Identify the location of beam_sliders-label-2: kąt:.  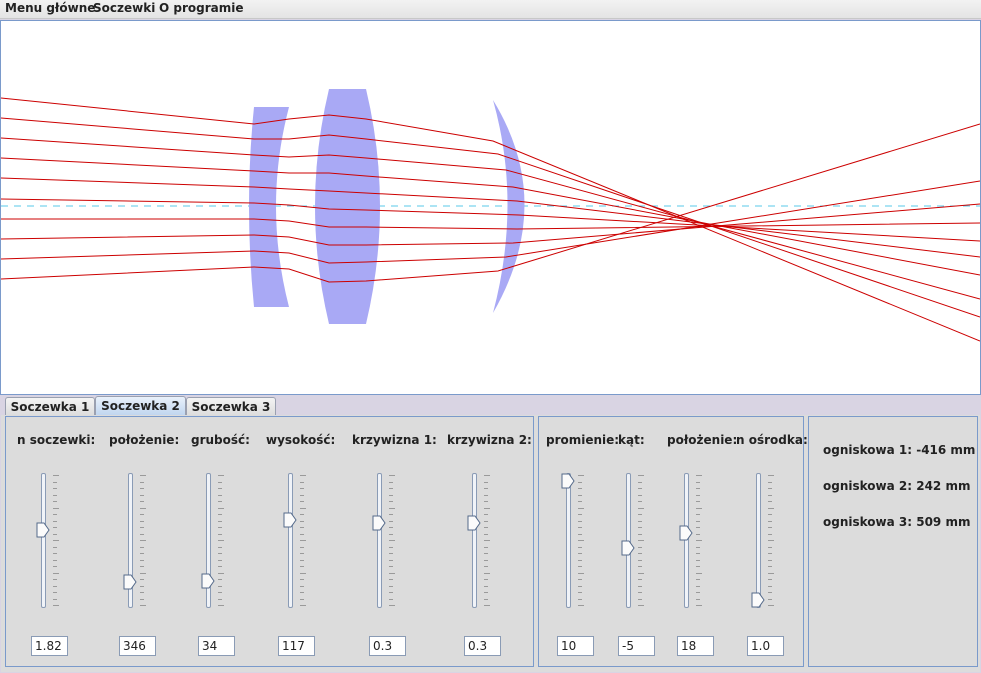
(631, 440).